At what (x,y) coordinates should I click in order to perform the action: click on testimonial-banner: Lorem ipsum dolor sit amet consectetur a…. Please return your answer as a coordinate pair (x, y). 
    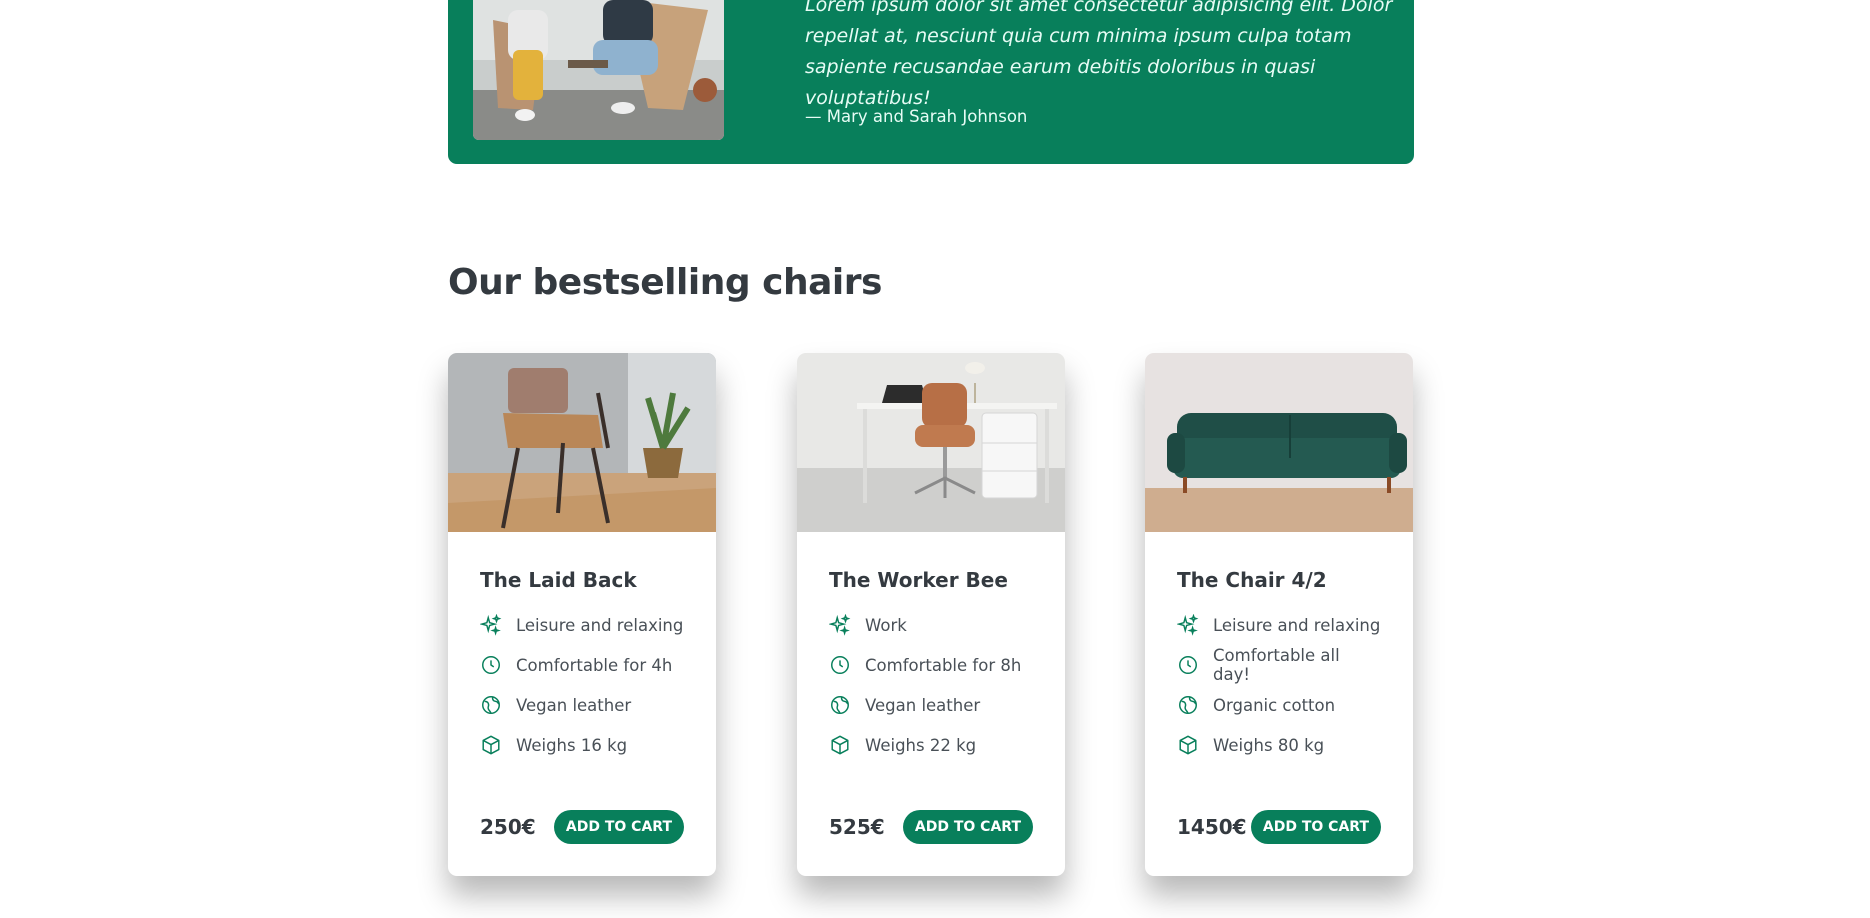
    Looking at the image, I should click on (931, 82).